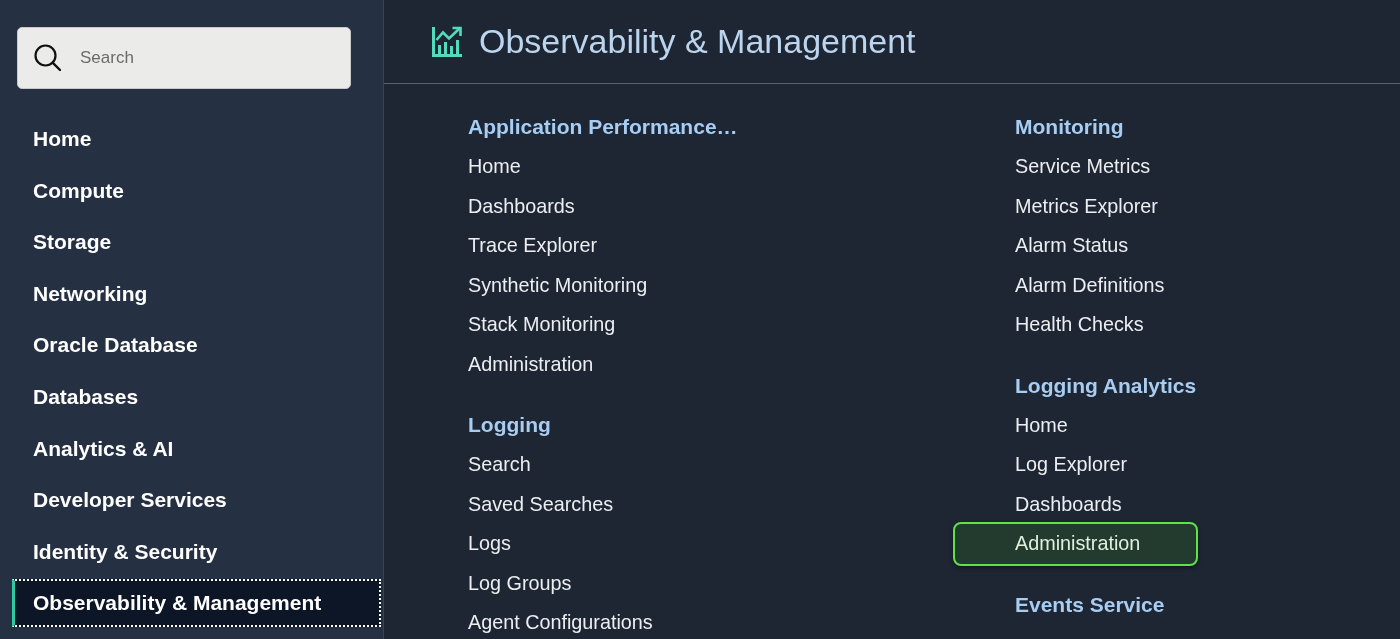 The image size is (1400, 639). Describe the element at coordinates (196, 345) in the screenshot. I see `sidebar-item: Oracle Database` at that location.